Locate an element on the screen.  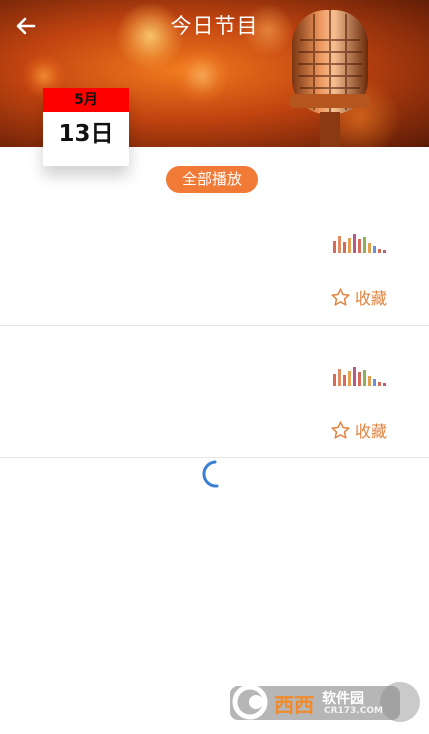
loading-spinner-icon is located at coordinates (210, 474).